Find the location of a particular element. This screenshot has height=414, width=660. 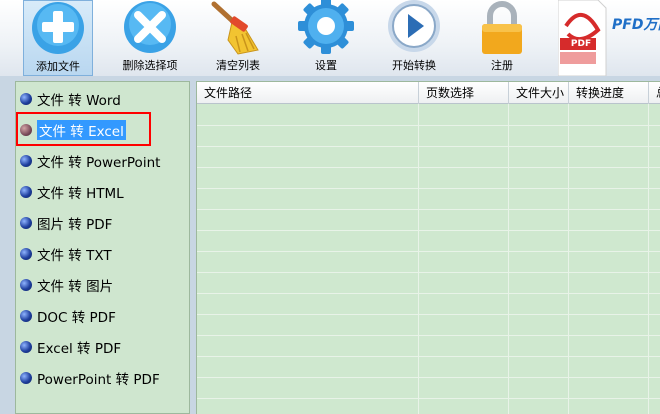

lock-icon is located at coordinates (502, 27).